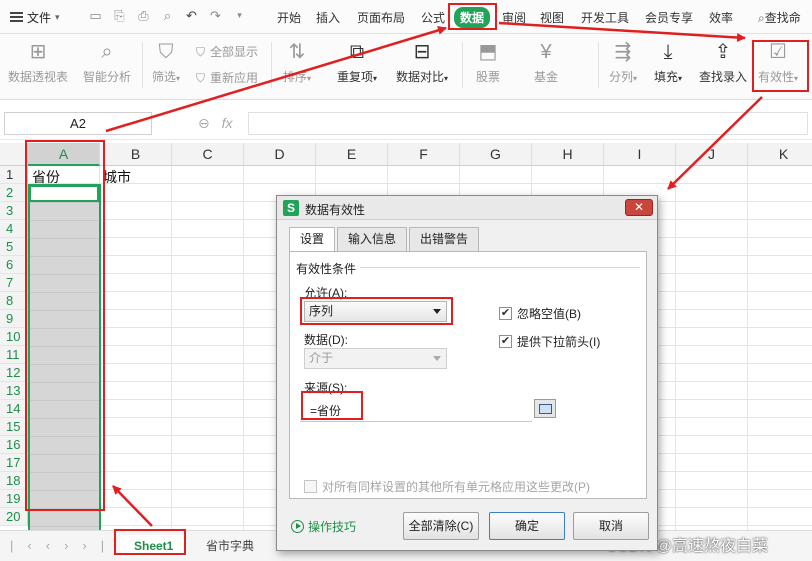 The image size is (812, 561). I want to click on select-all-corner, so click(14, 154).